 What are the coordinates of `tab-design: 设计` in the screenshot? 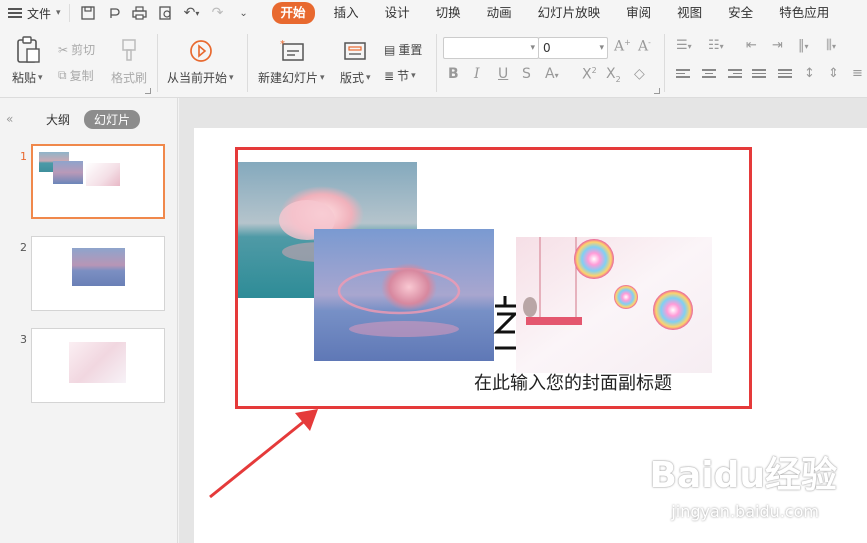 It's located at (397, 13).